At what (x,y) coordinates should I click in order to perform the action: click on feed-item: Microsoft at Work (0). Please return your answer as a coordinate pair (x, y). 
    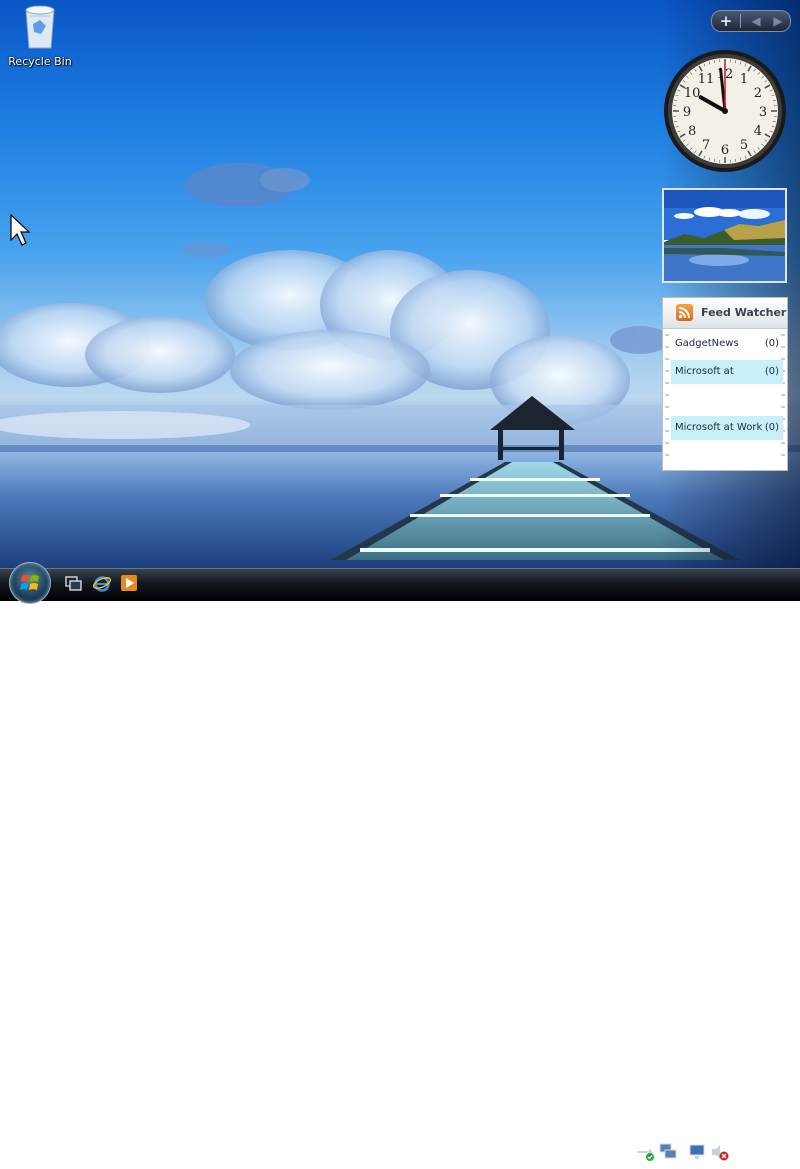
    Looking at the image, I should click on (727, 428).